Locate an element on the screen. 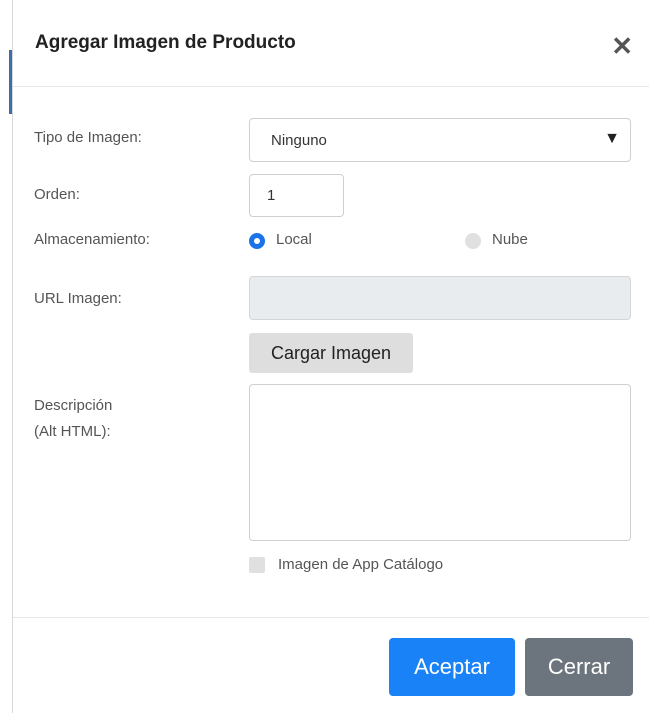 The width and height of the screenshot is (649, 713). catalog-app-checkbox-label: Imagen de App Catálogo is located at coordinates (361, 564).